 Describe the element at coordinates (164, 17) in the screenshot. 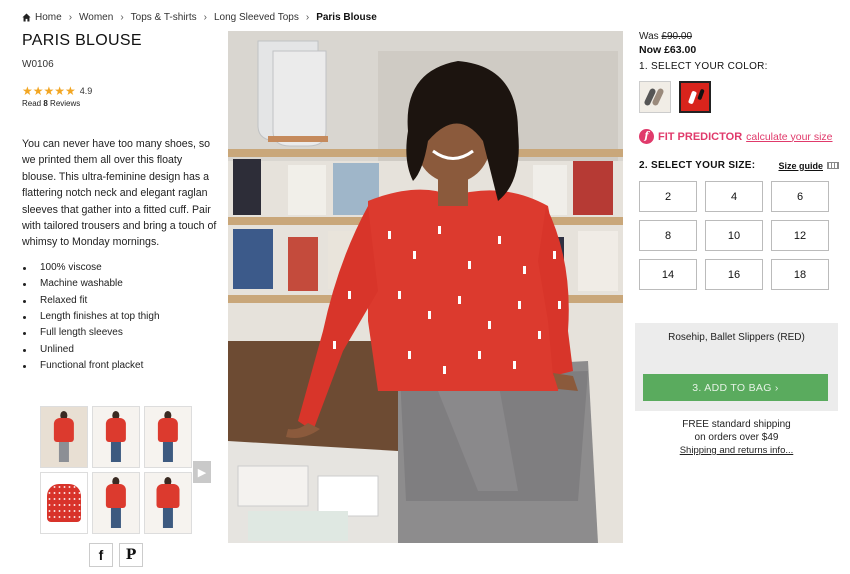

I see `breadcrumb-tops: Tops & T-shirts` at that location.